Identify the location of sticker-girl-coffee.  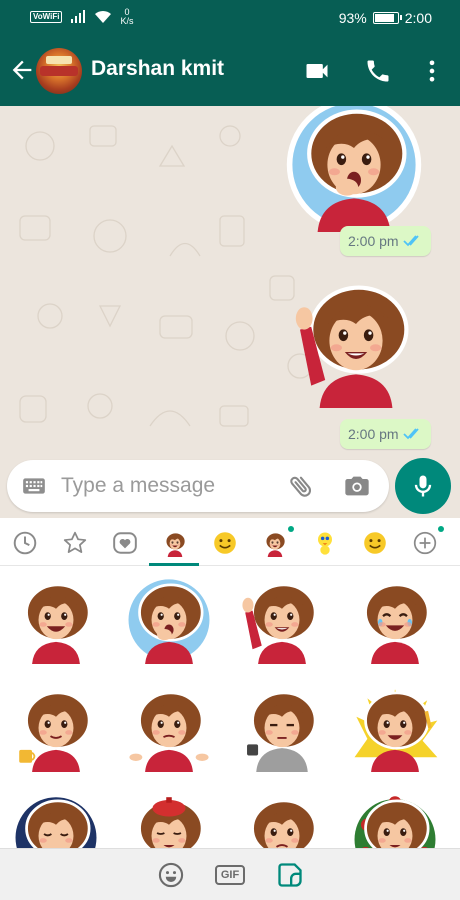
(60, 730).